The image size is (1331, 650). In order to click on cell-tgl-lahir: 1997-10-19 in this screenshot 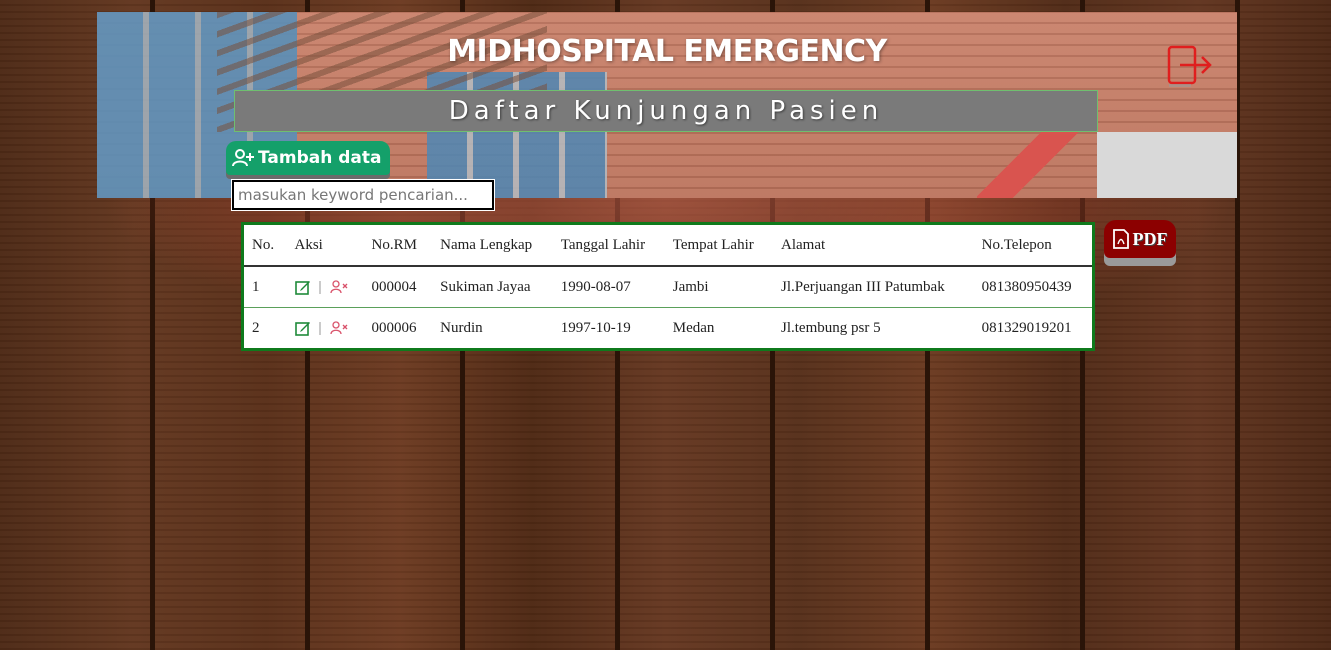, I will do `click(608, 327)`.